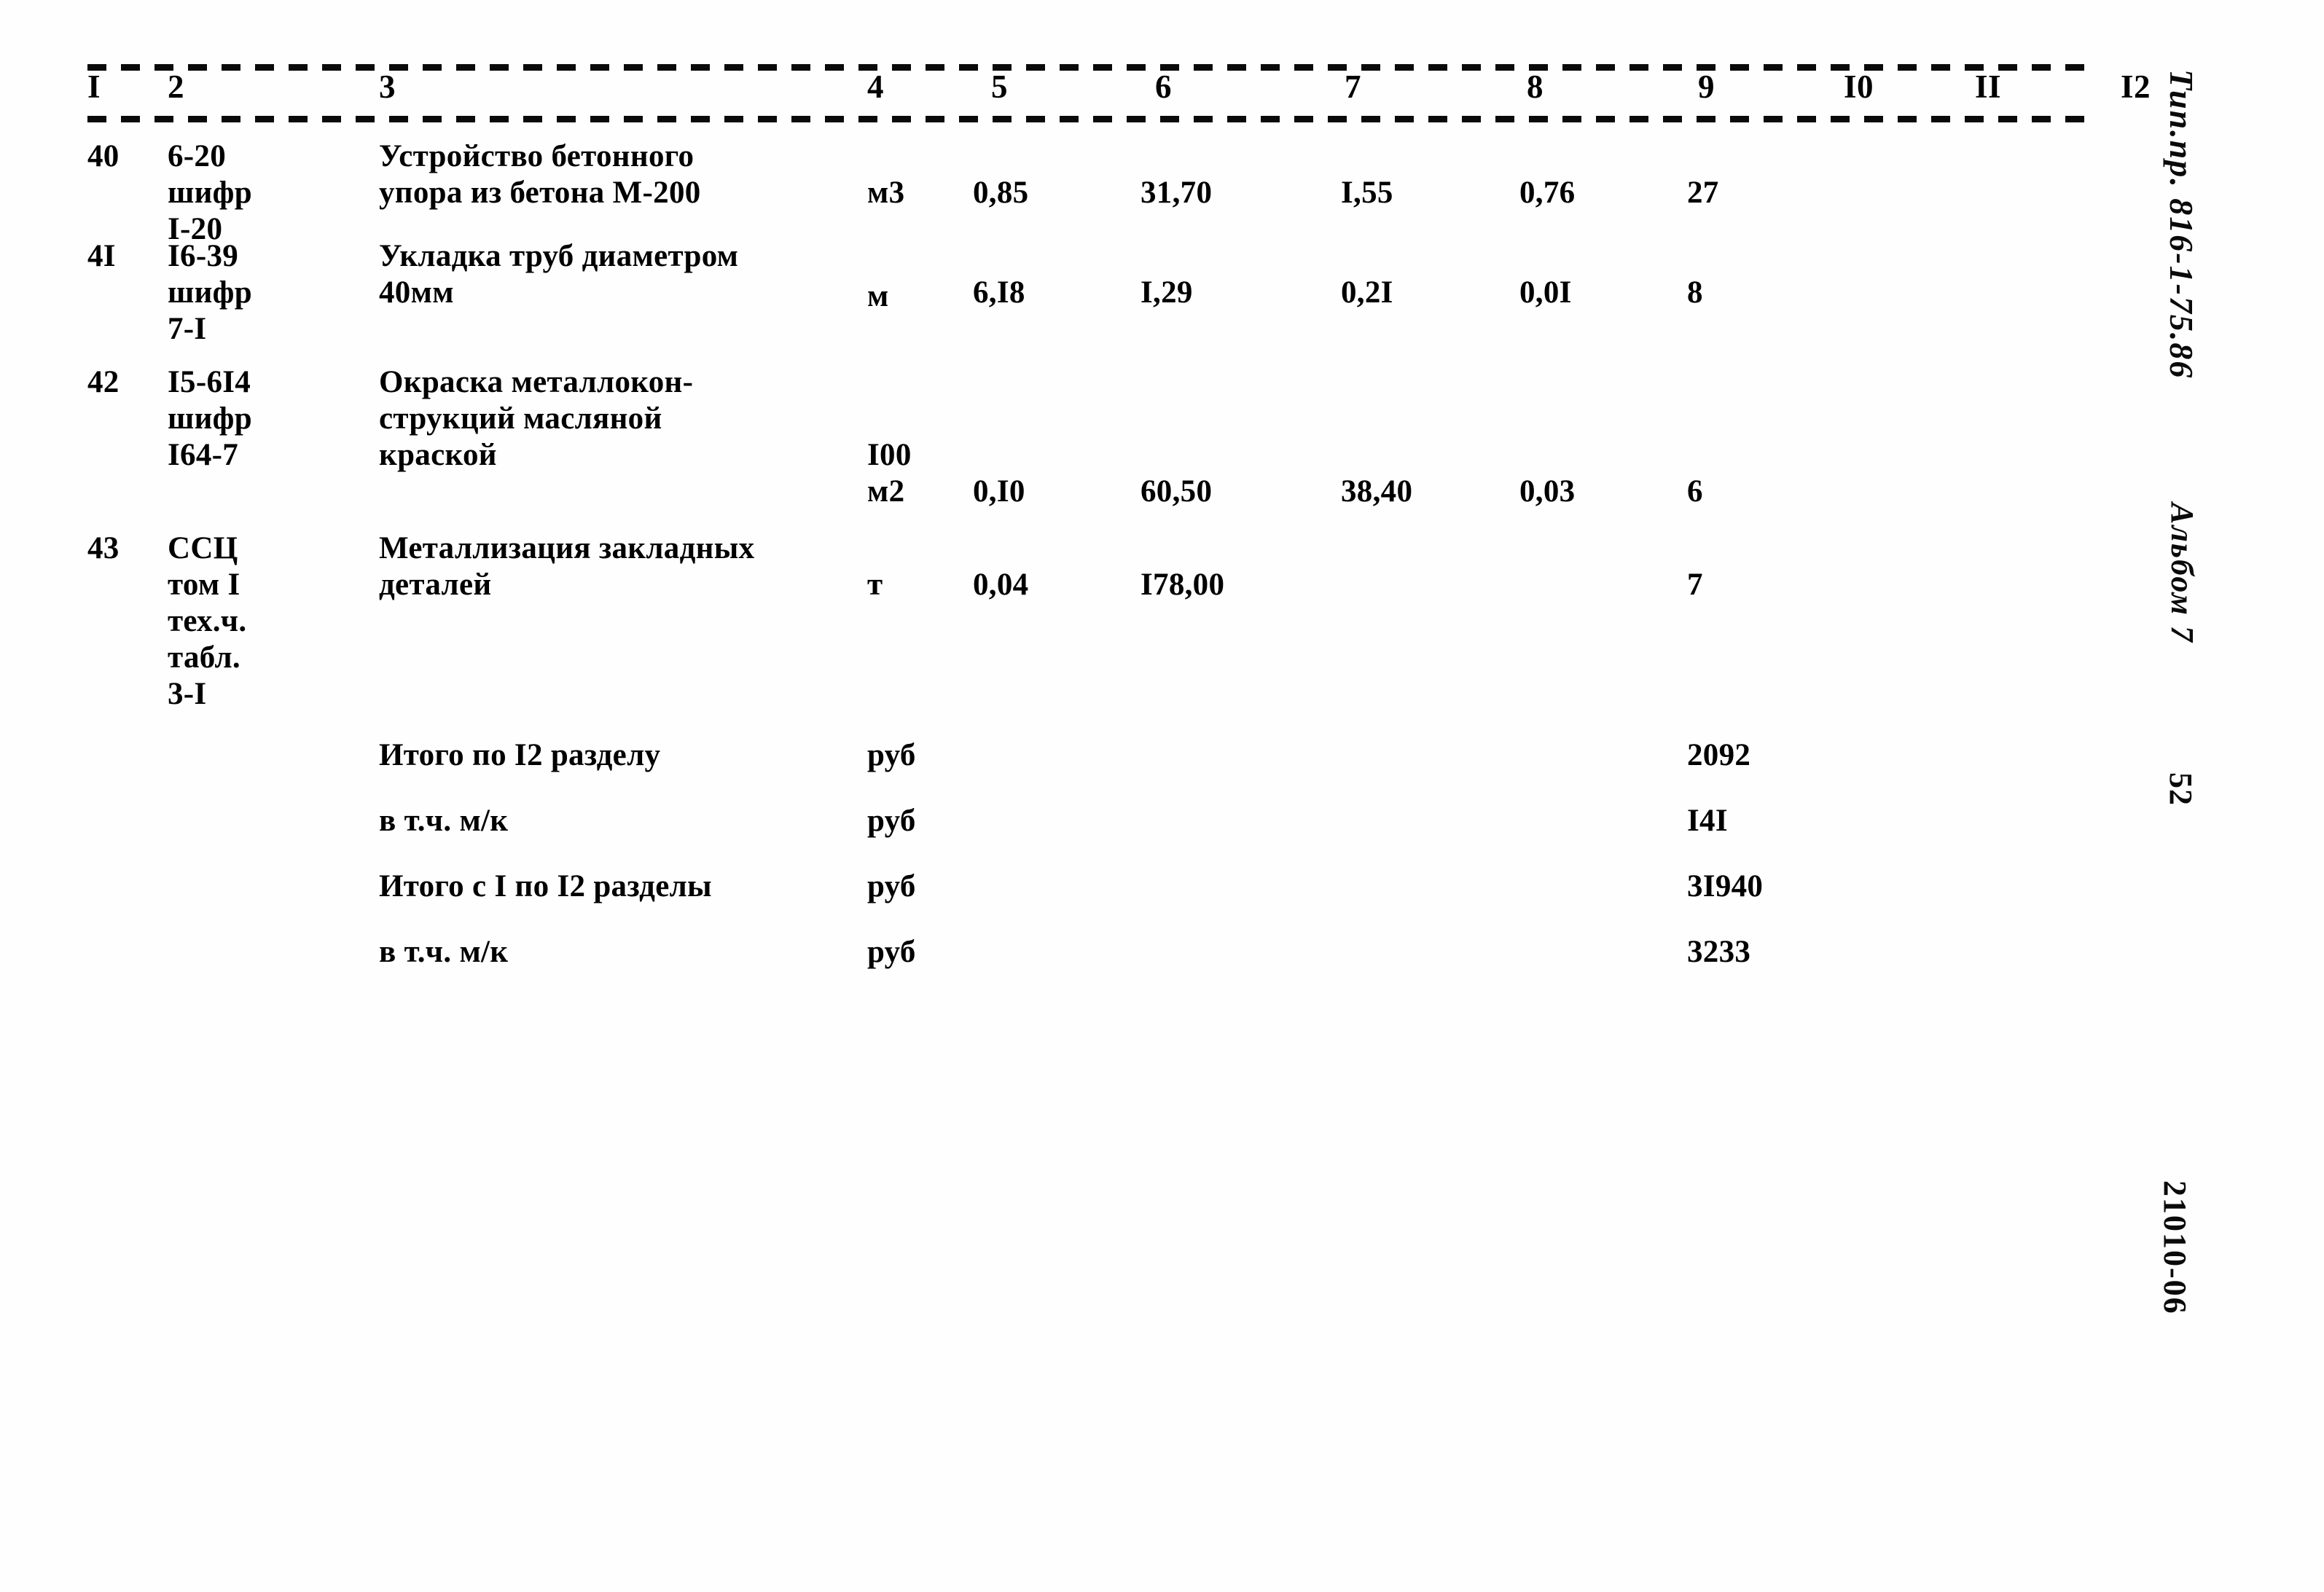 This screenshot has width=2324, height=1592. I want to click on row-number: 43, so click(103, 548).